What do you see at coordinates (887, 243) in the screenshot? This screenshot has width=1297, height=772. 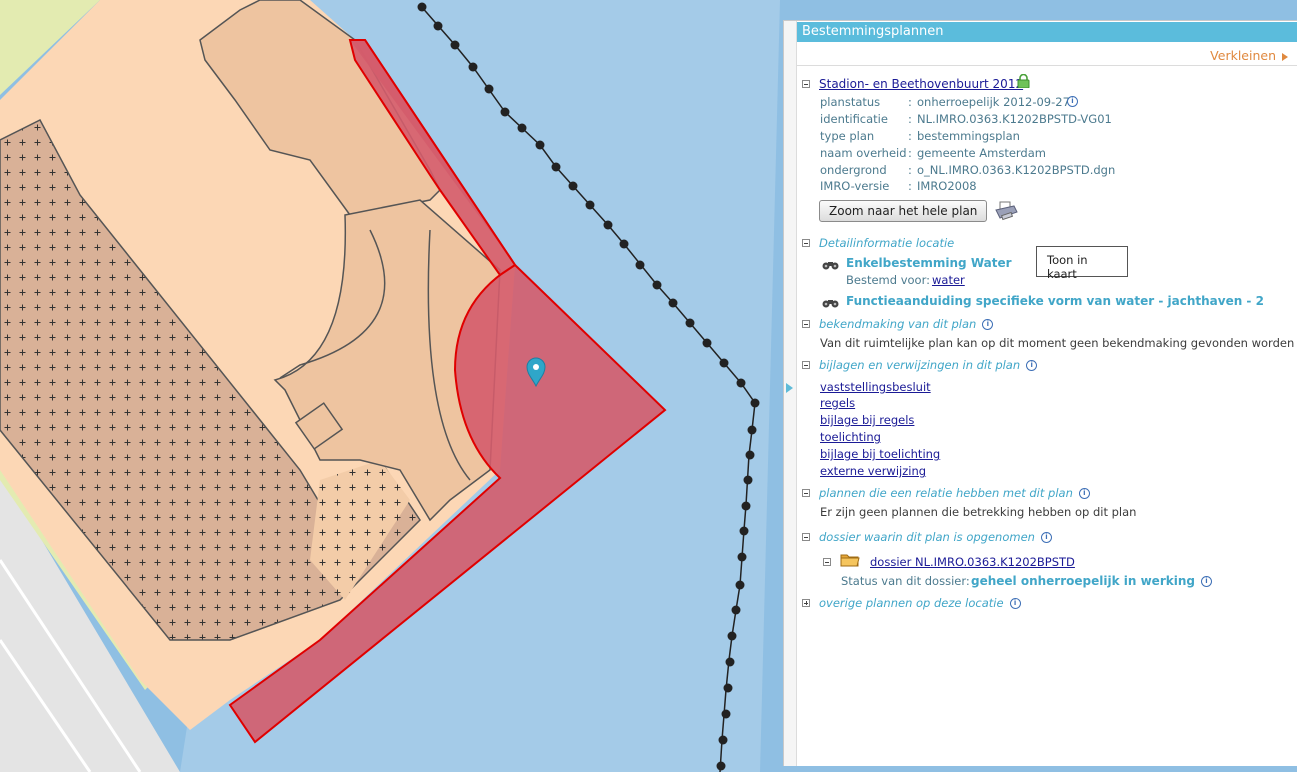 I see `detail-heading: Detailinformatie locatie` at bounding box center [887, 243].